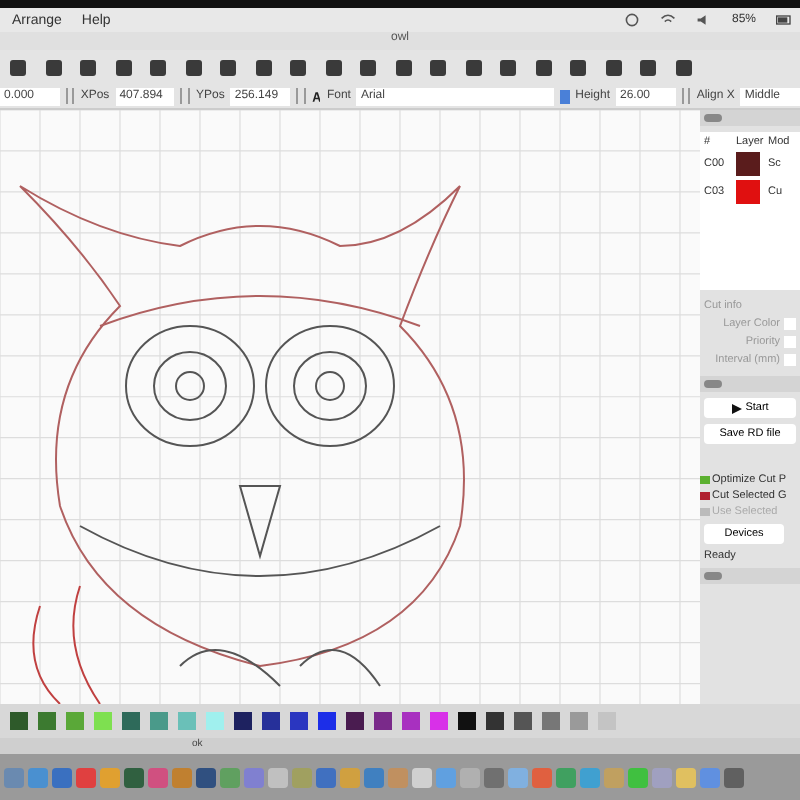 The image size is (800, 800). What do you see at coordinates (564, 96) in the screenshot?
I see `toggle-icon` at bounding box center [564, 96].